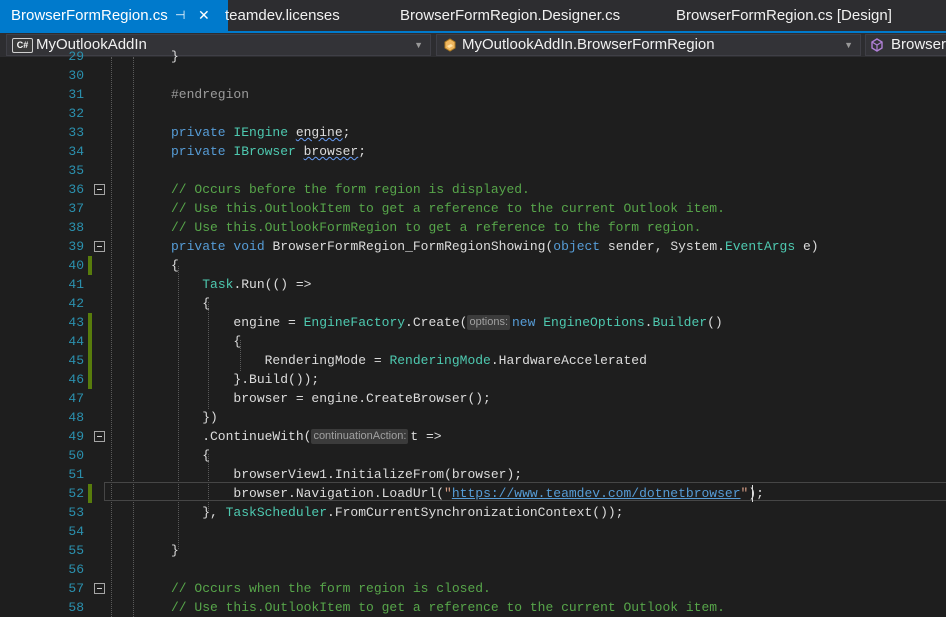 The width and height of the screenshot is (946, 617). I want to click on class-dropdown: MyOutlookAddIn.BrowserFormRegion ▼, so click(648, 45).